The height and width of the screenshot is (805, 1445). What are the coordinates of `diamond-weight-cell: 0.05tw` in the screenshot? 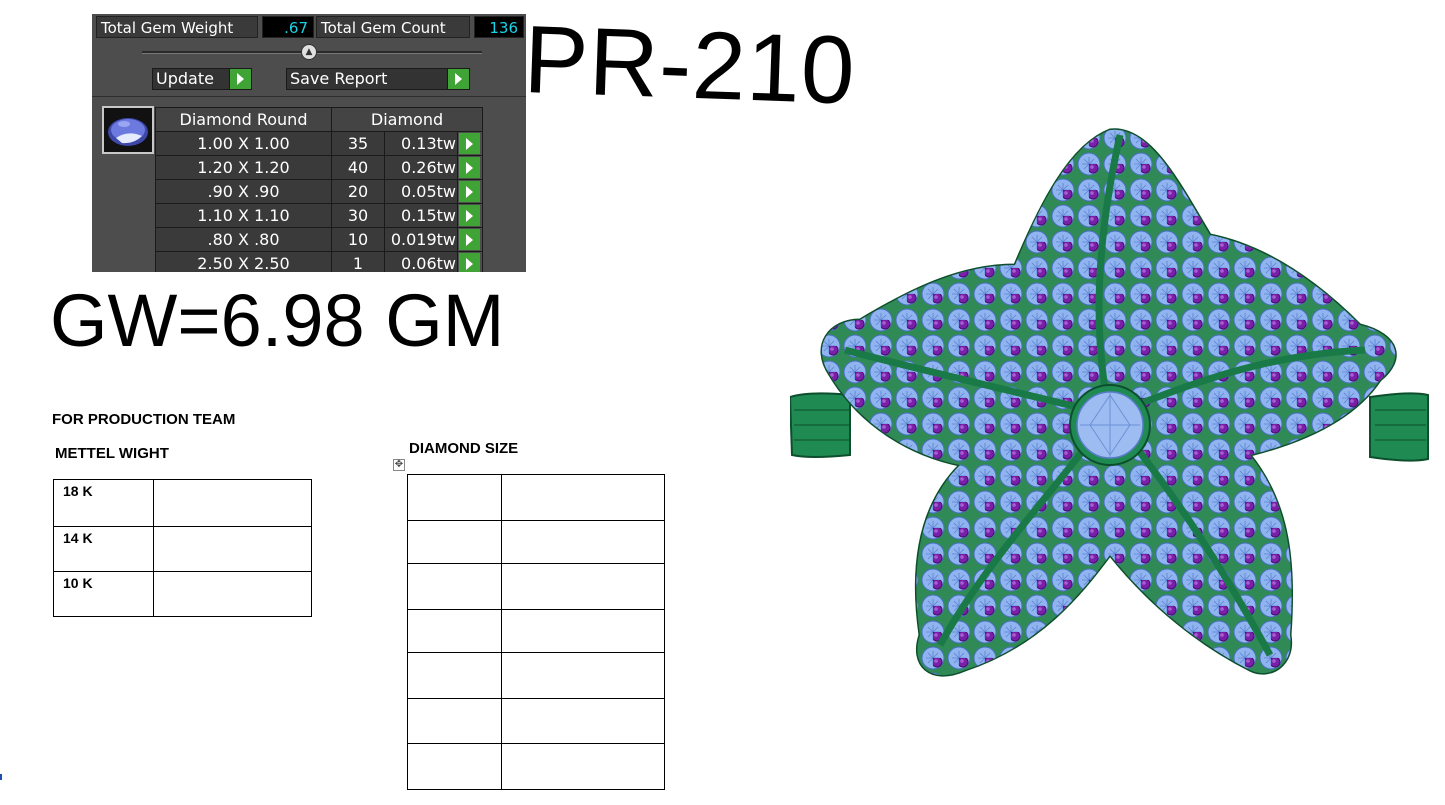 It's located at (421, 191).